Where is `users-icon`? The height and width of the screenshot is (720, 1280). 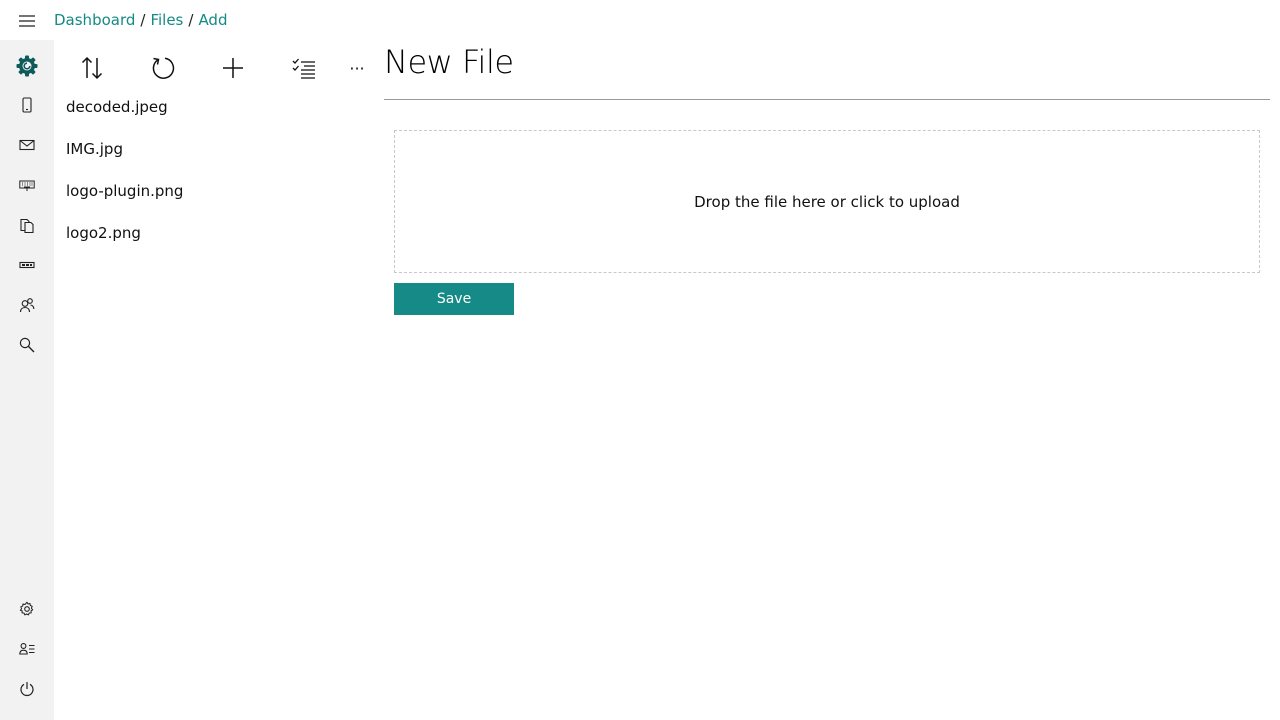 users-icon is located at coordinates (27, 305).